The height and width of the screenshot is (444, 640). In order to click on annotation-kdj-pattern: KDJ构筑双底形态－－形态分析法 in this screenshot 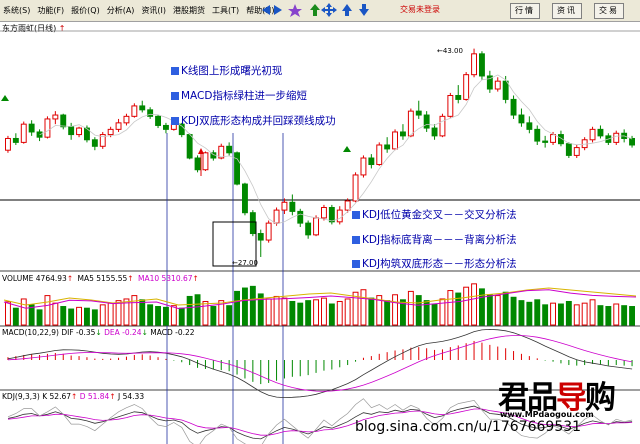, I will do `click(434, 263)`.